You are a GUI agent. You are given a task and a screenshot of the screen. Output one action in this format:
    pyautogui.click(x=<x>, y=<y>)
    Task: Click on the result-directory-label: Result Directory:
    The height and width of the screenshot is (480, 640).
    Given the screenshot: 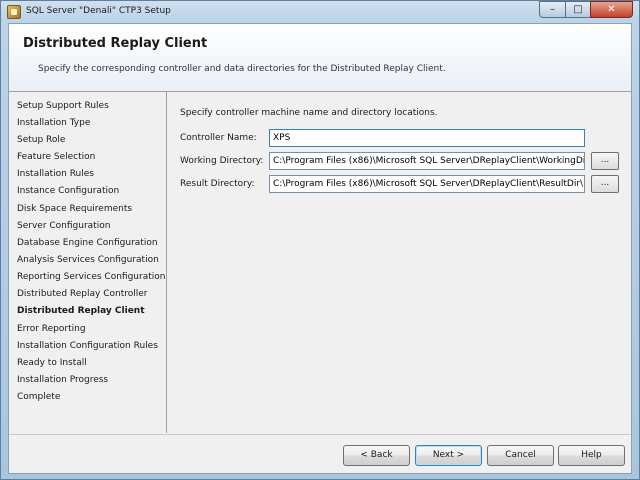 What is the action you would take?
    pyautogui.click(x=217, y=184)
    